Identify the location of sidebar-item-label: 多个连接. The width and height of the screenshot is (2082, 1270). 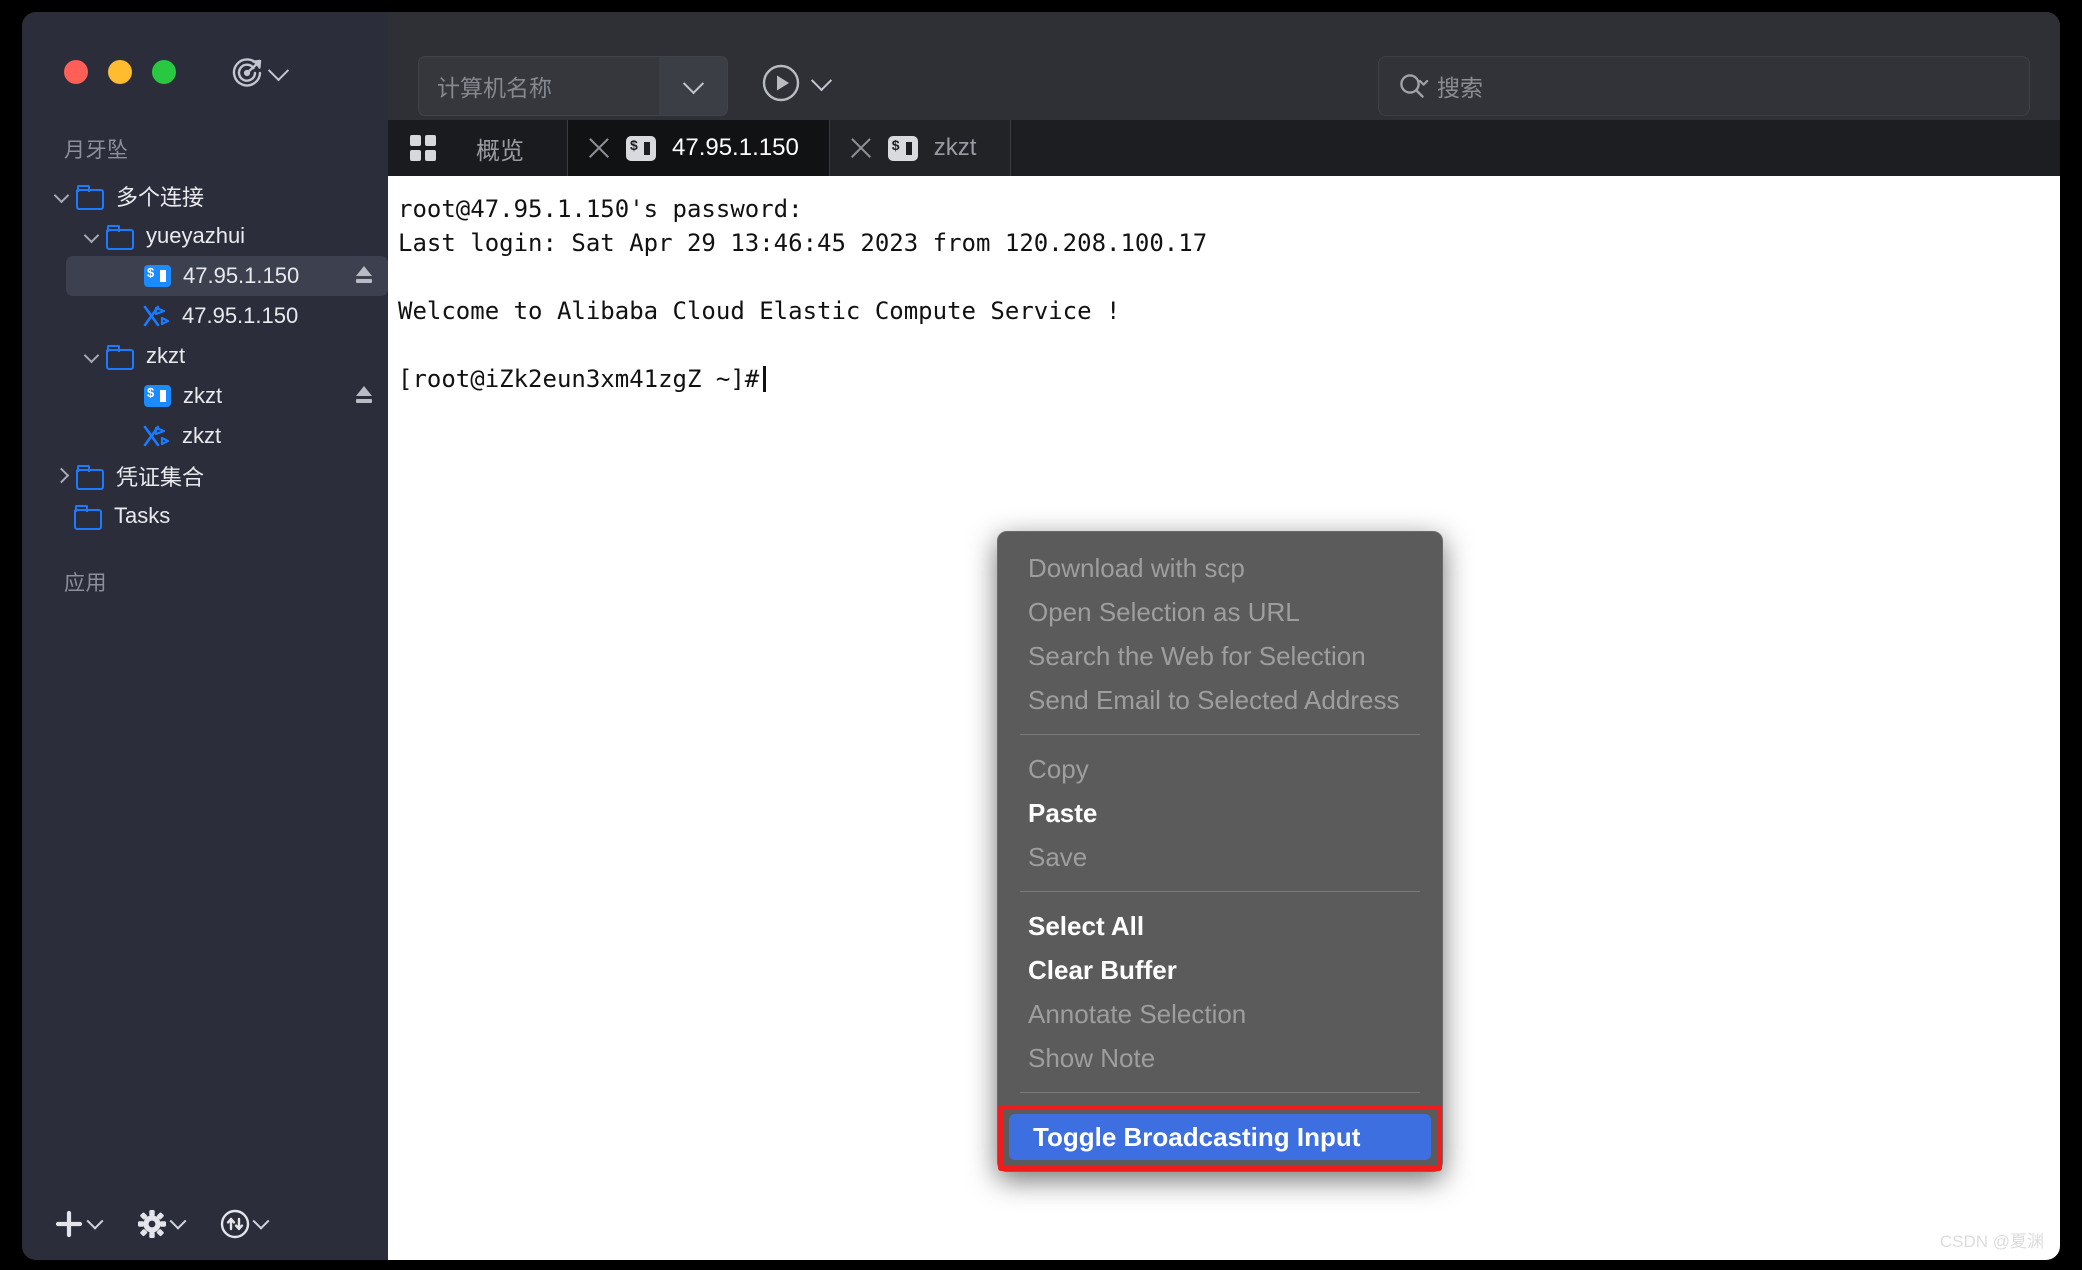
(160, 197).